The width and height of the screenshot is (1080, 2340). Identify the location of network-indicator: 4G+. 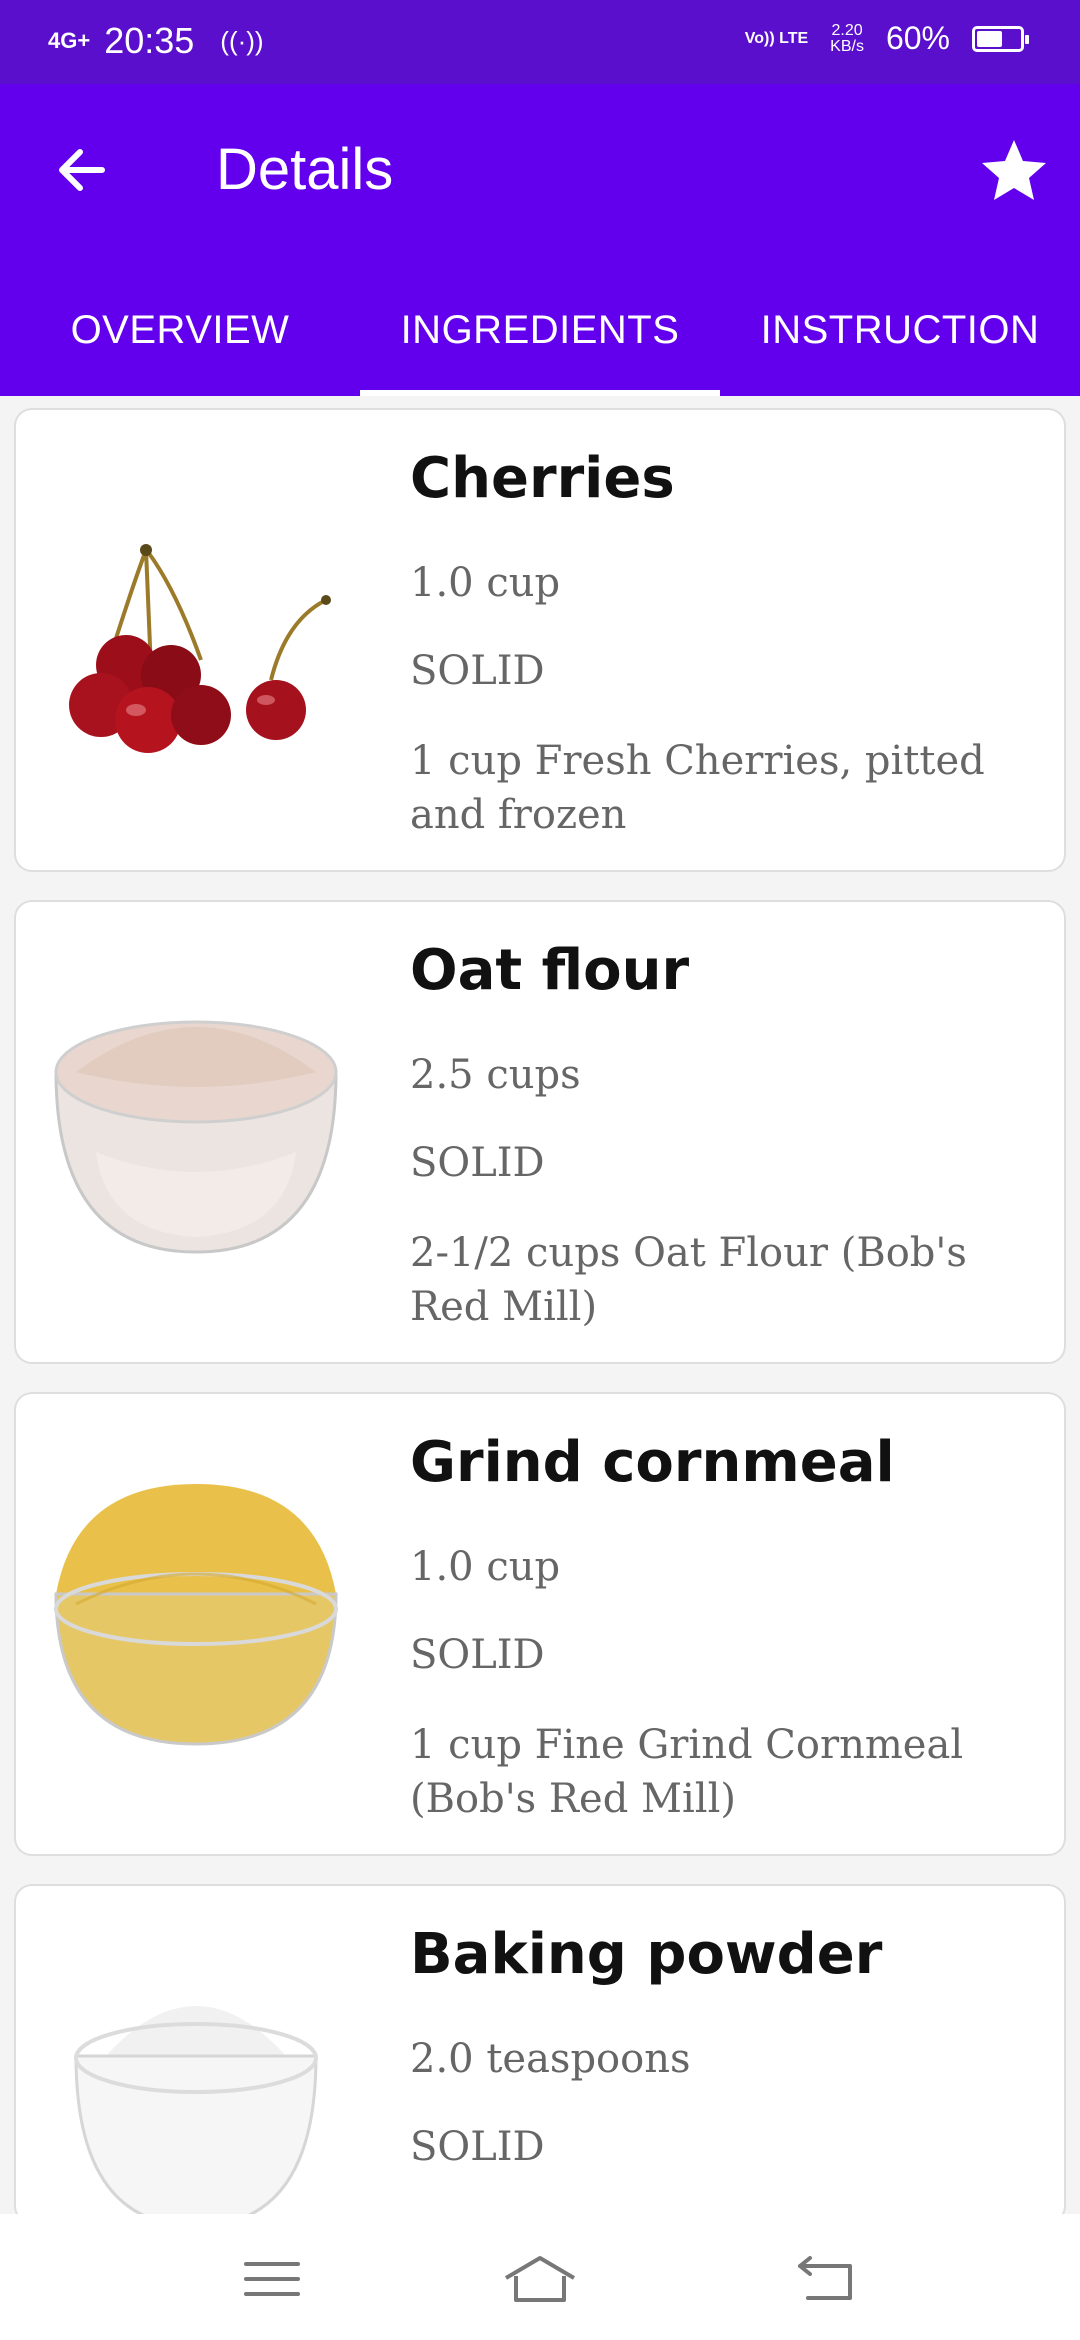
(69, 40).